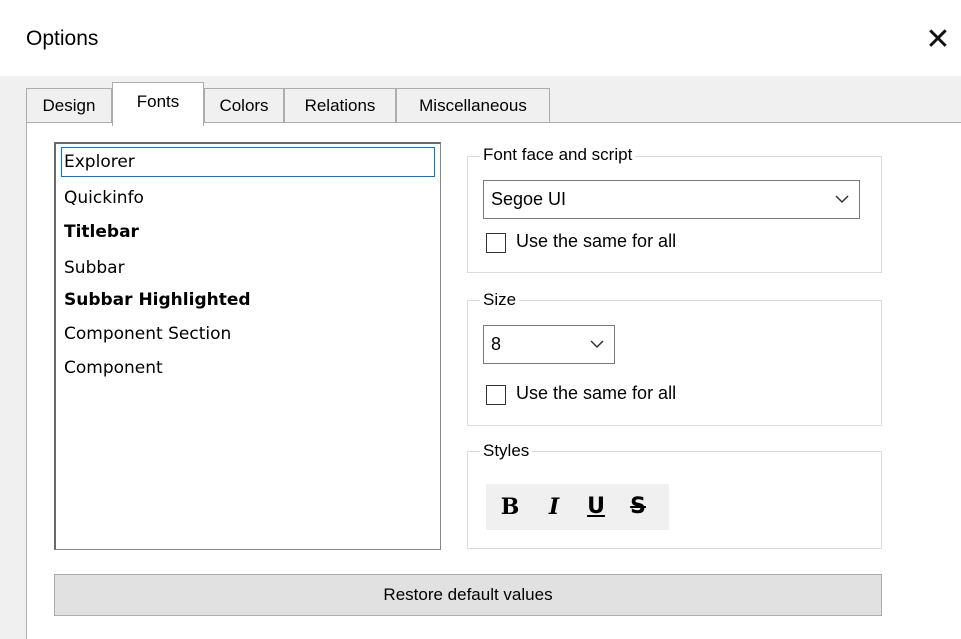  Describe the element at coordinates (638, 507) in the screenshot. I see `strikethrough-button: S` at that location.